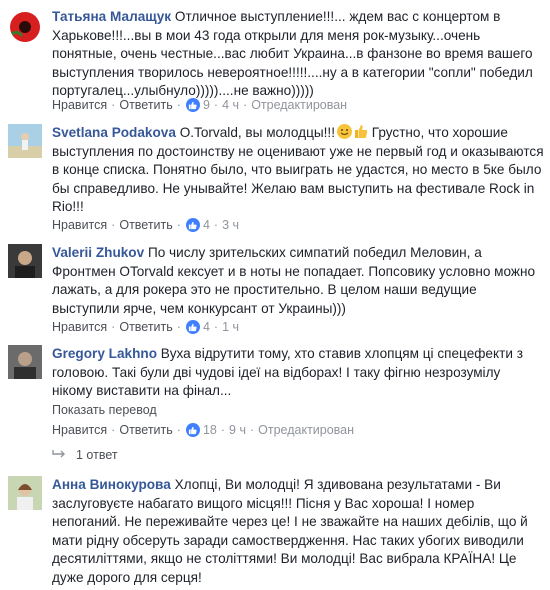 This screenshot has height=590, width=550. Describe the element at coordinates (104, 410) in the screenshot. I see `show-translation-link: Показать перевод` at that location.